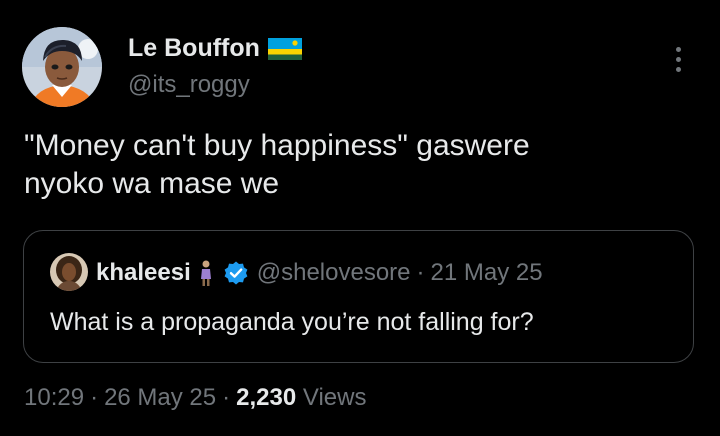  Describe the element at coordinates (236, 273) in the screenshot. I see `verified-badge-icon` at that location.